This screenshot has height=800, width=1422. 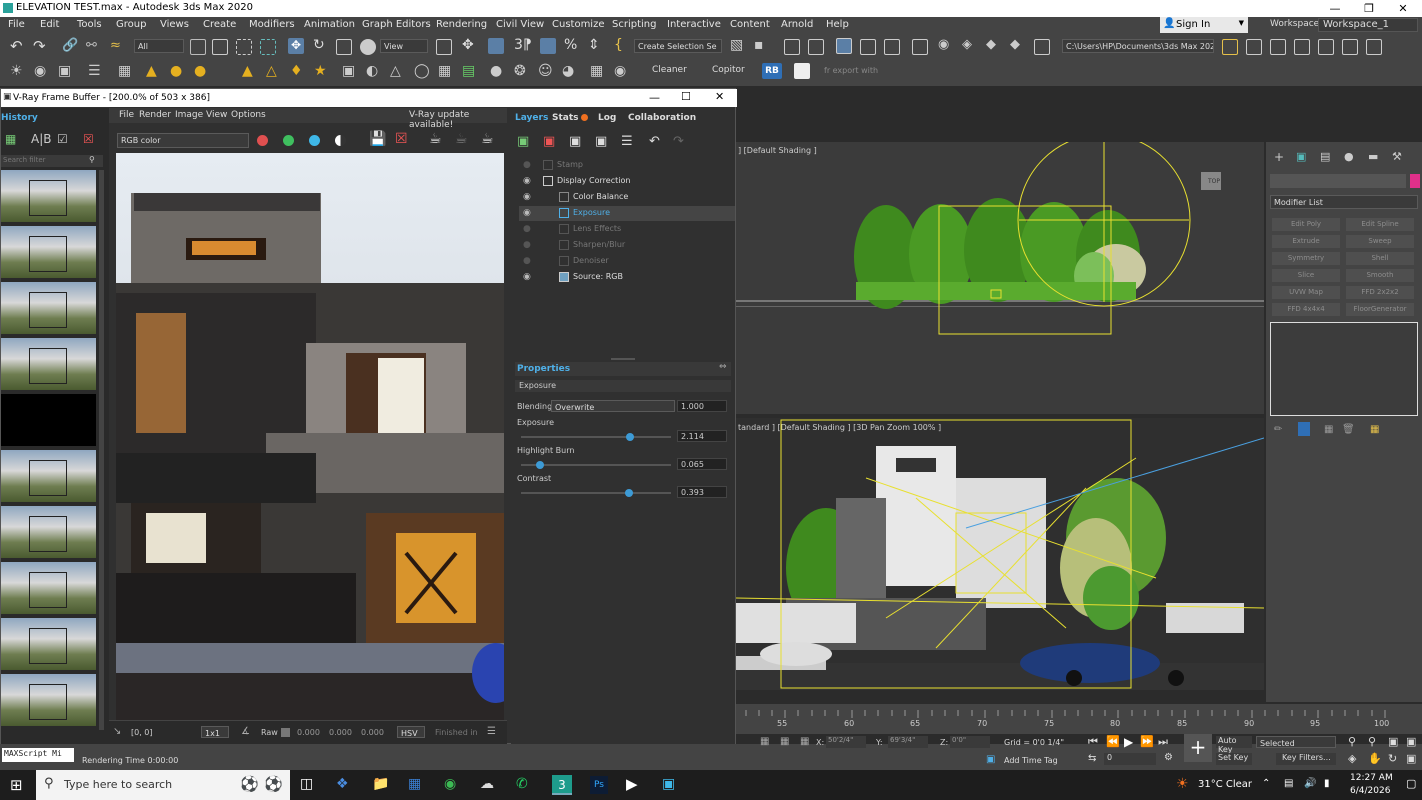 I want to click on render-interactive-icon: ☕, so click(x=461, y=139).